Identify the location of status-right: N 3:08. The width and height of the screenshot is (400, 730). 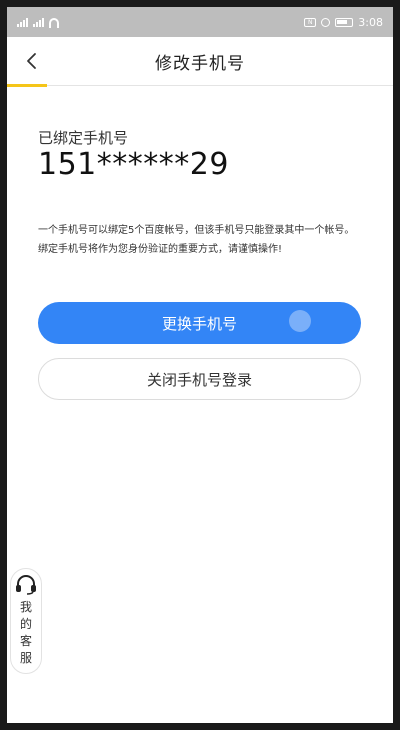
(343, 22).